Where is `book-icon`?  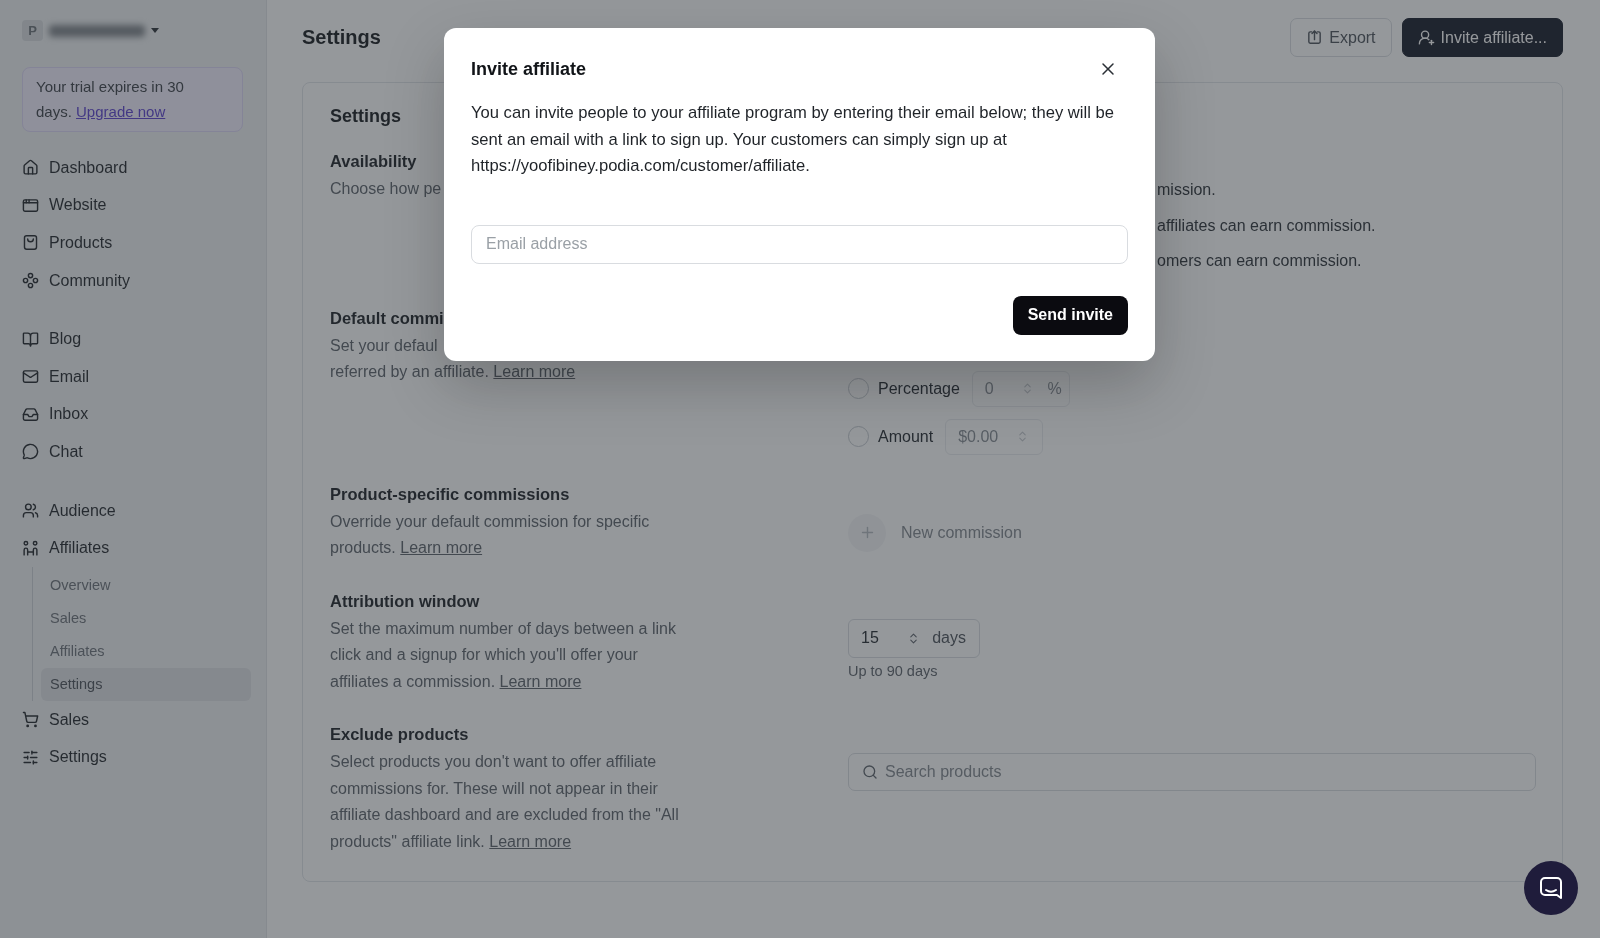
book-icon is located at coordinates (30, 339).